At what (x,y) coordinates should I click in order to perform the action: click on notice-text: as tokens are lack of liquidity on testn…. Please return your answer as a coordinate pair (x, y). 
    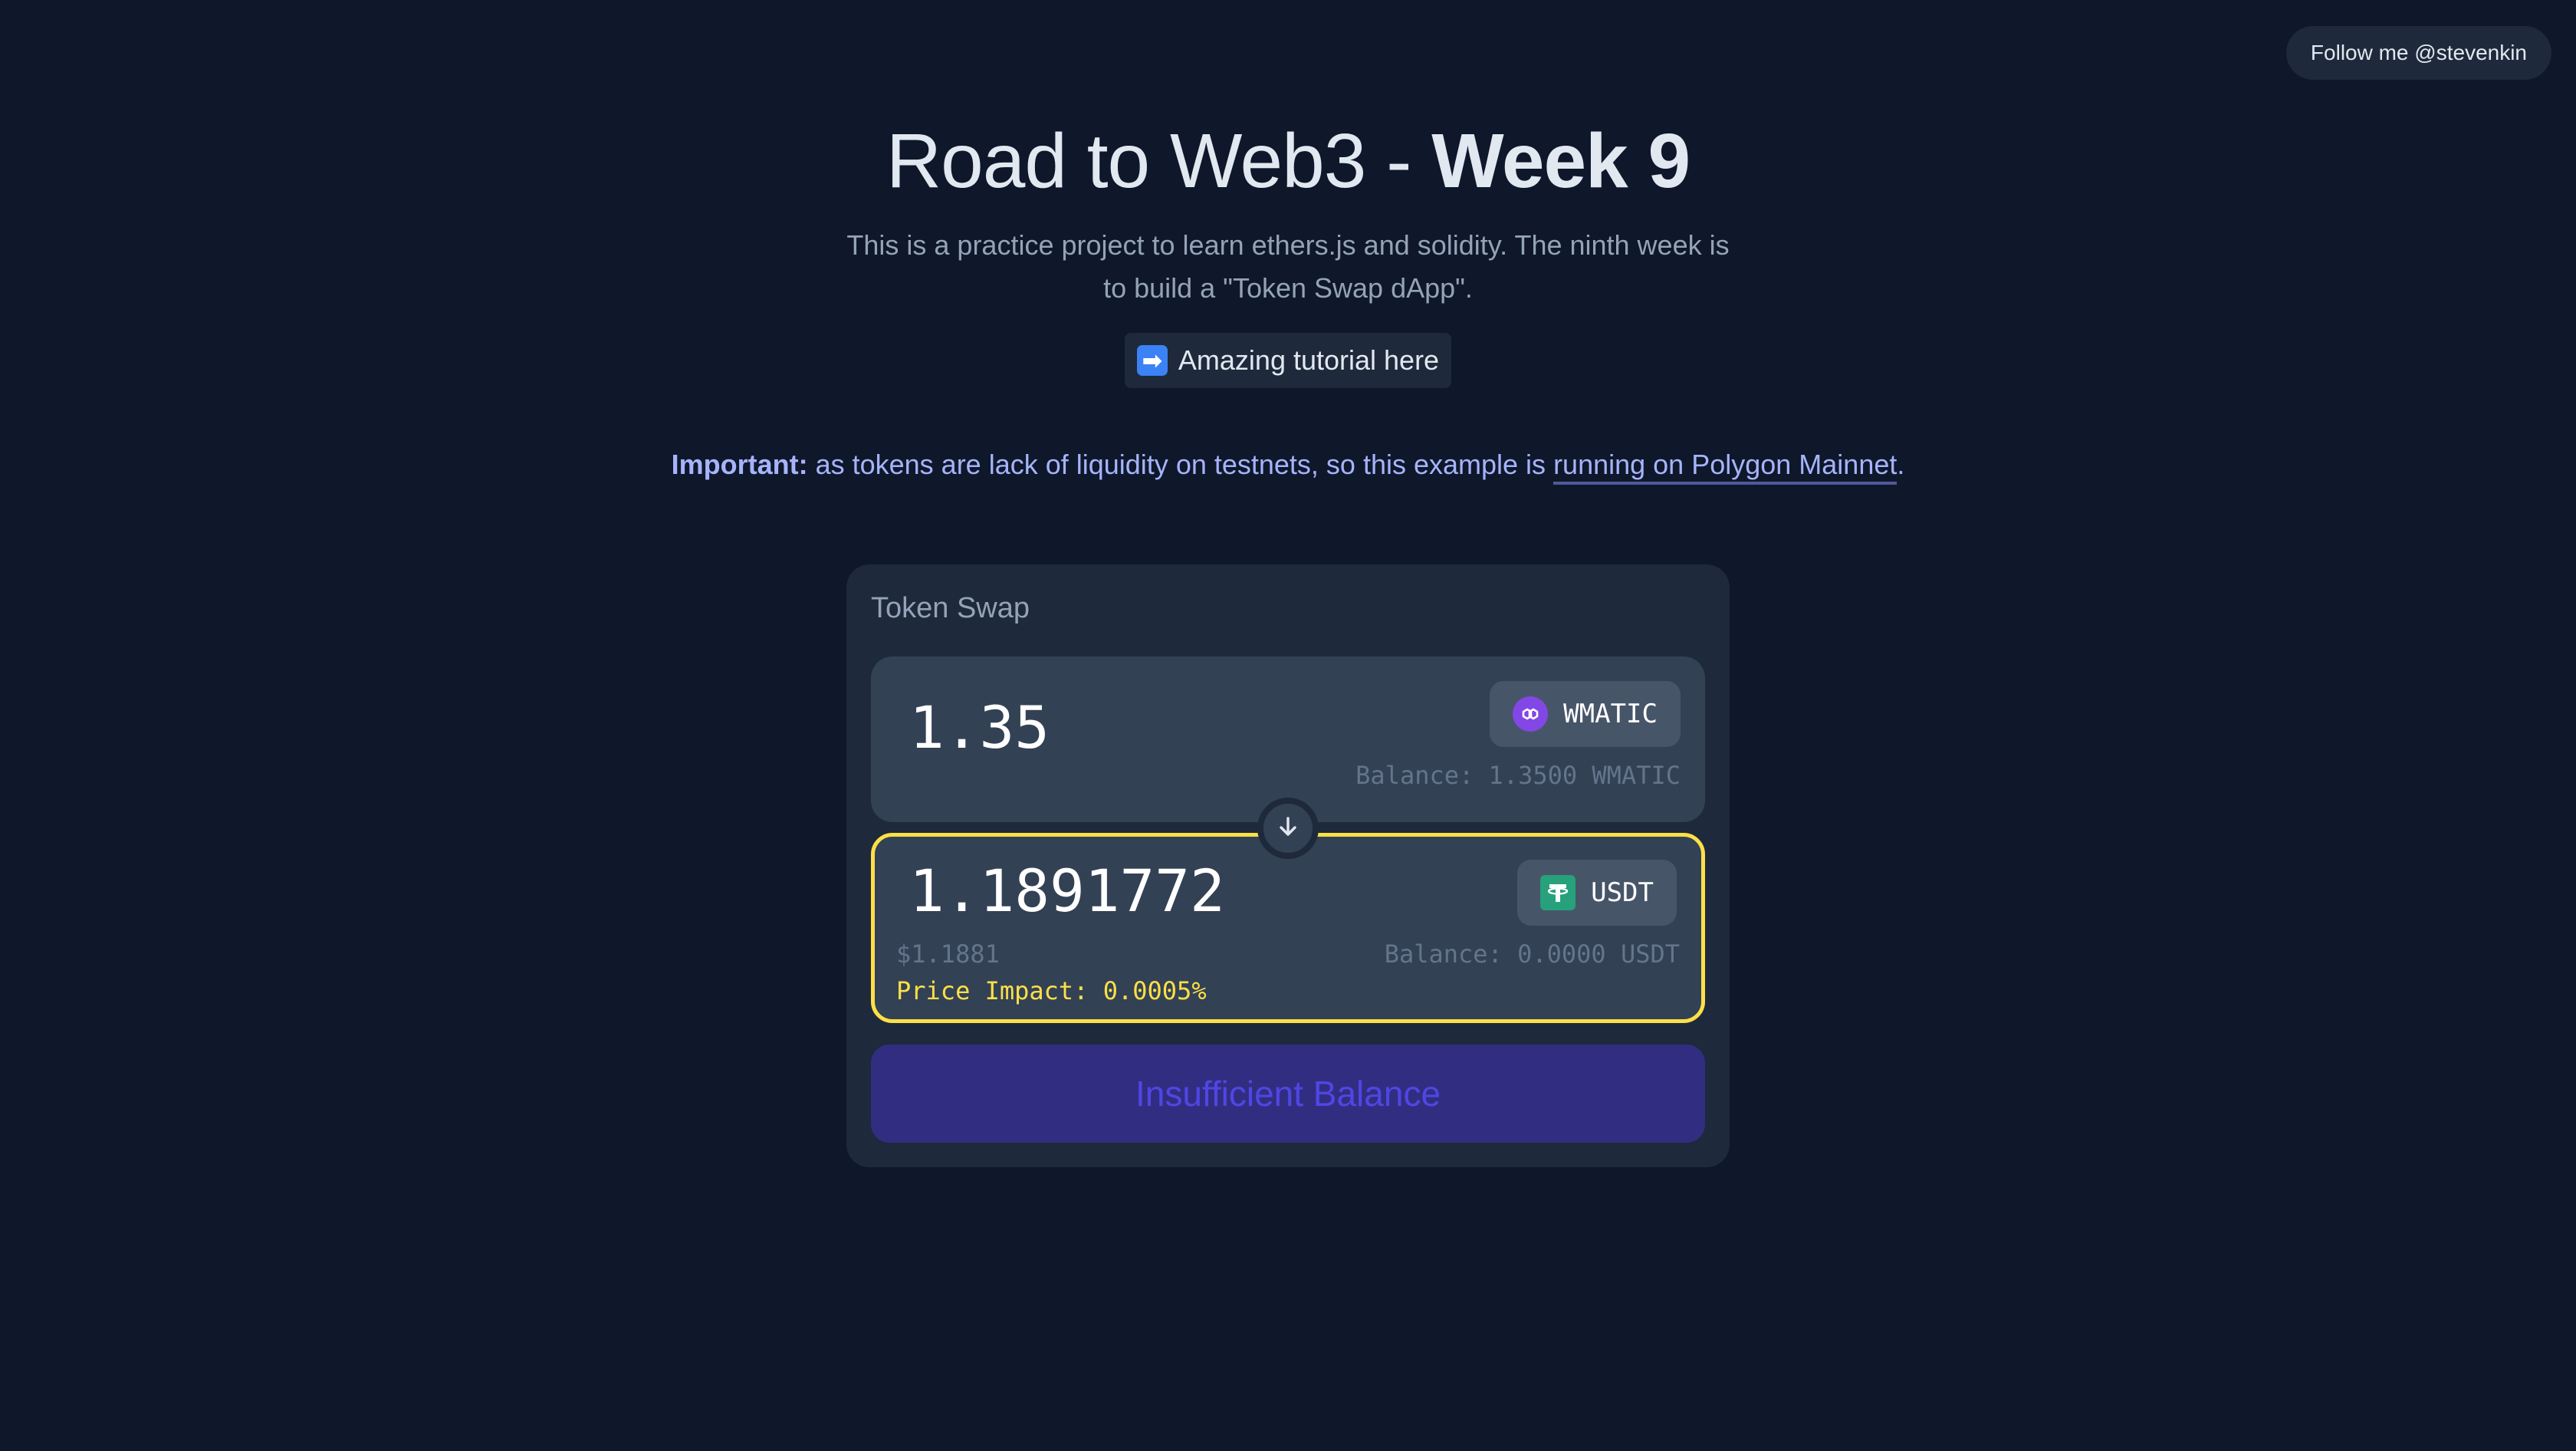
    Looking at the image, I should click on (1181, 464).